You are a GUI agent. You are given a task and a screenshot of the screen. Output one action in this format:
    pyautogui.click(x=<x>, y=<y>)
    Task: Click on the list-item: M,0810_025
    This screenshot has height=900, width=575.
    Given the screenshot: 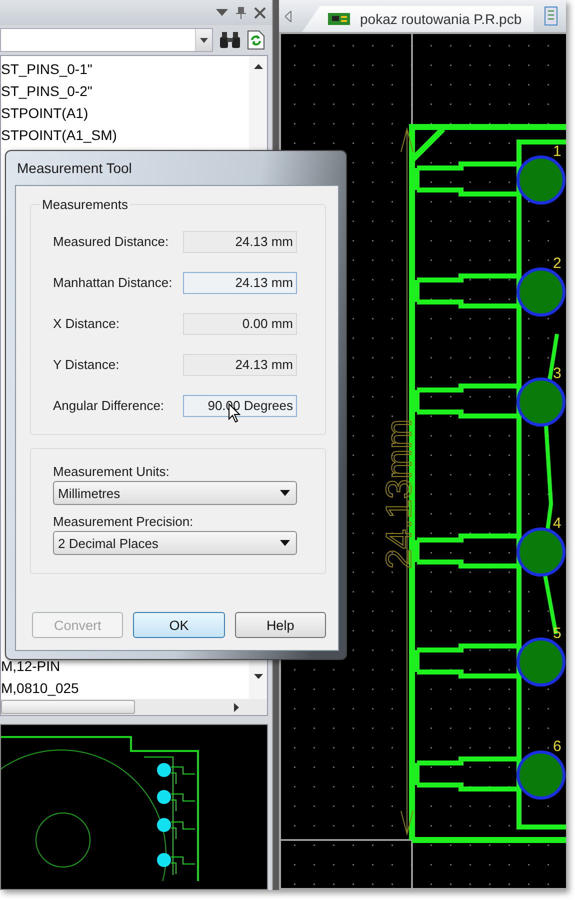 What is the action you would take?
    pyautogui.click(x=40, y=688)
    